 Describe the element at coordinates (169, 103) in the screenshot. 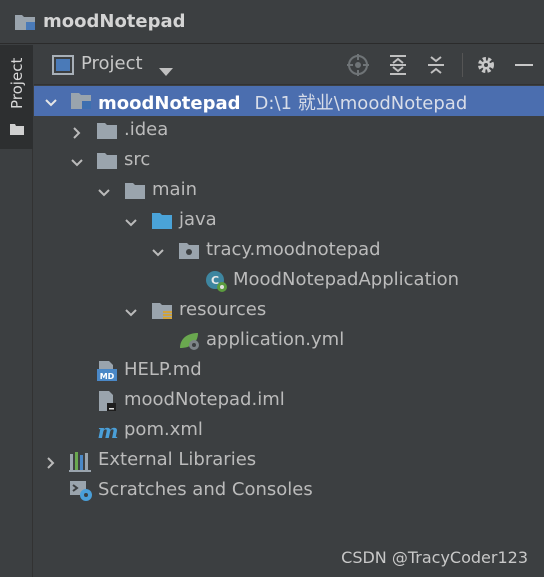

I see `root-name: moodNotepad` at that location.